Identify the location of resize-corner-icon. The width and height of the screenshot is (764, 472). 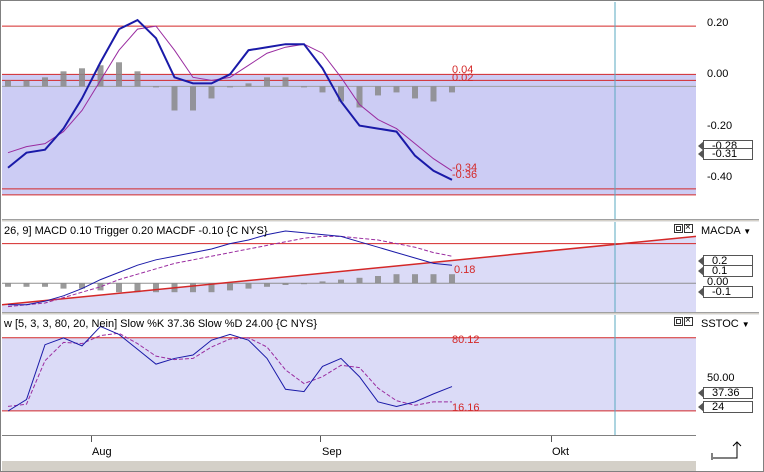
(726, 450).